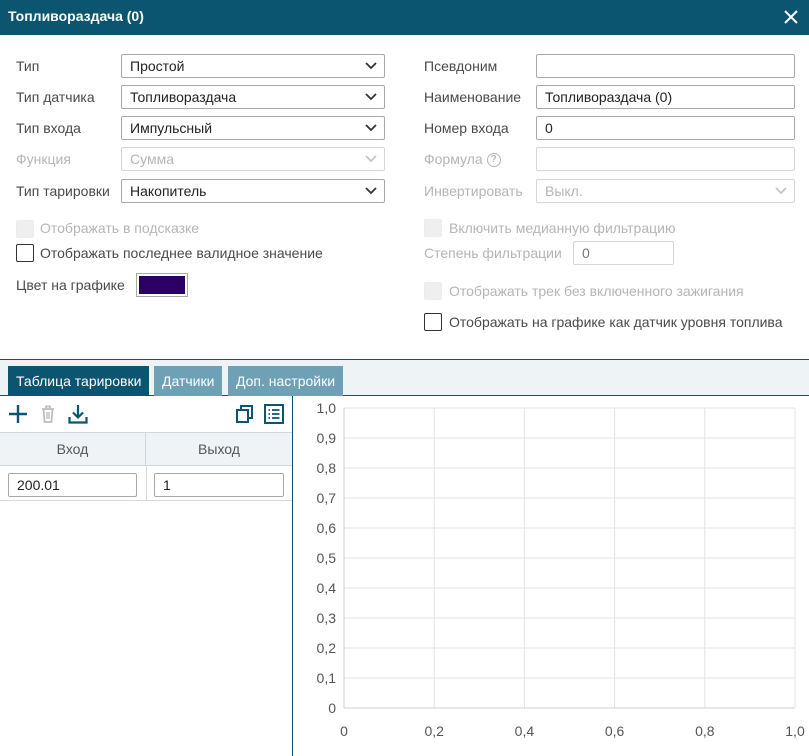  I want to click on formula-input, so click(665, 159).